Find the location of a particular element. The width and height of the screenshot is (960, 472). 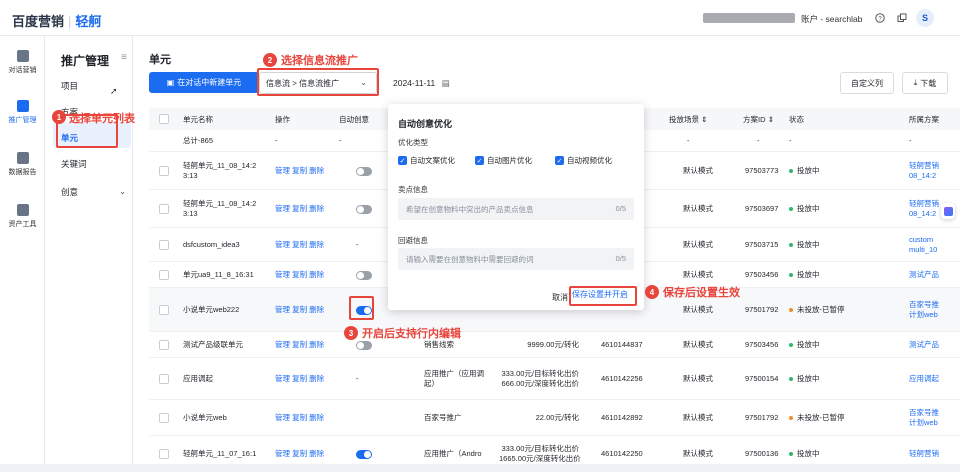

new-unit-button: ▣ 在对话中新建单元 is located at coordinates (204, 82).